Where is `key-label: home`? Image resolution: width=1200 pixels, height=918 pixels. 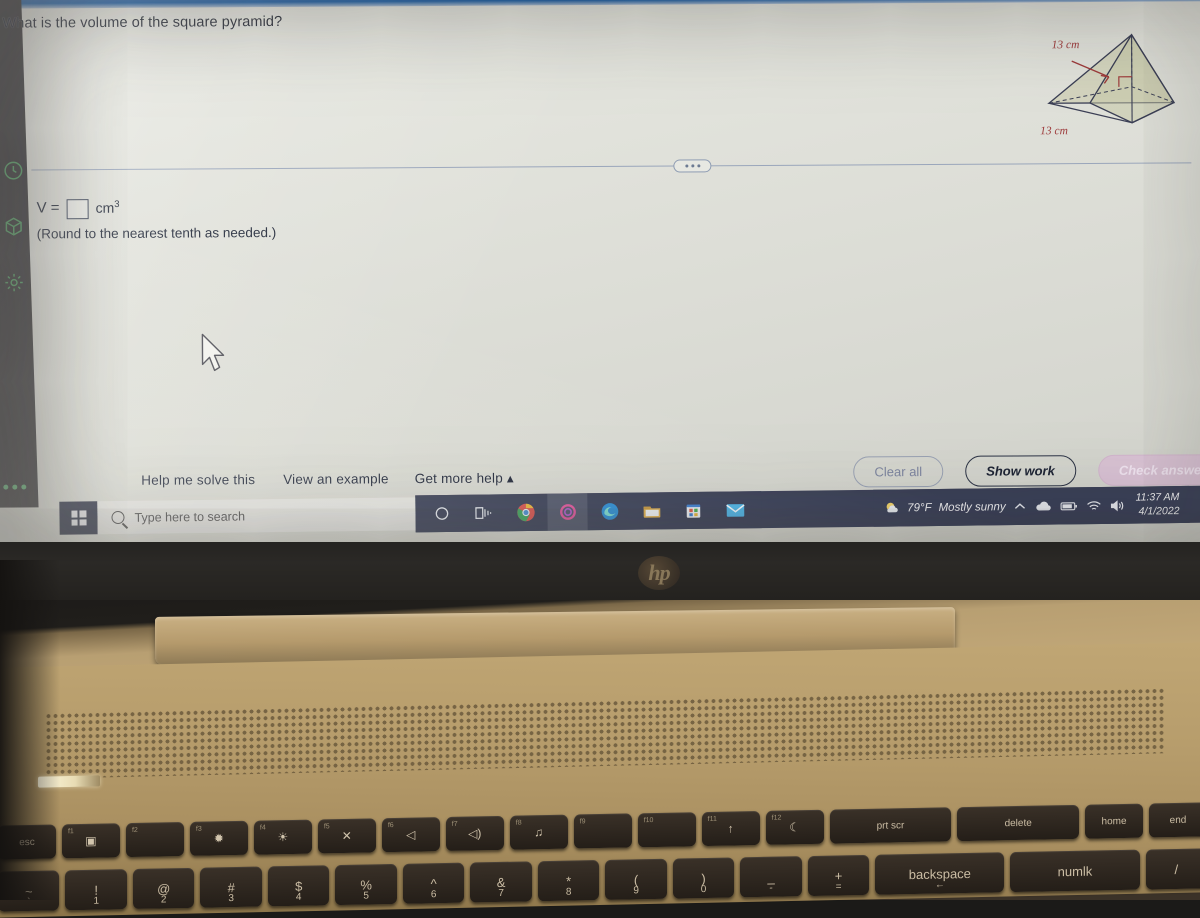
key-label: home is located at coordinates (1114, 821).